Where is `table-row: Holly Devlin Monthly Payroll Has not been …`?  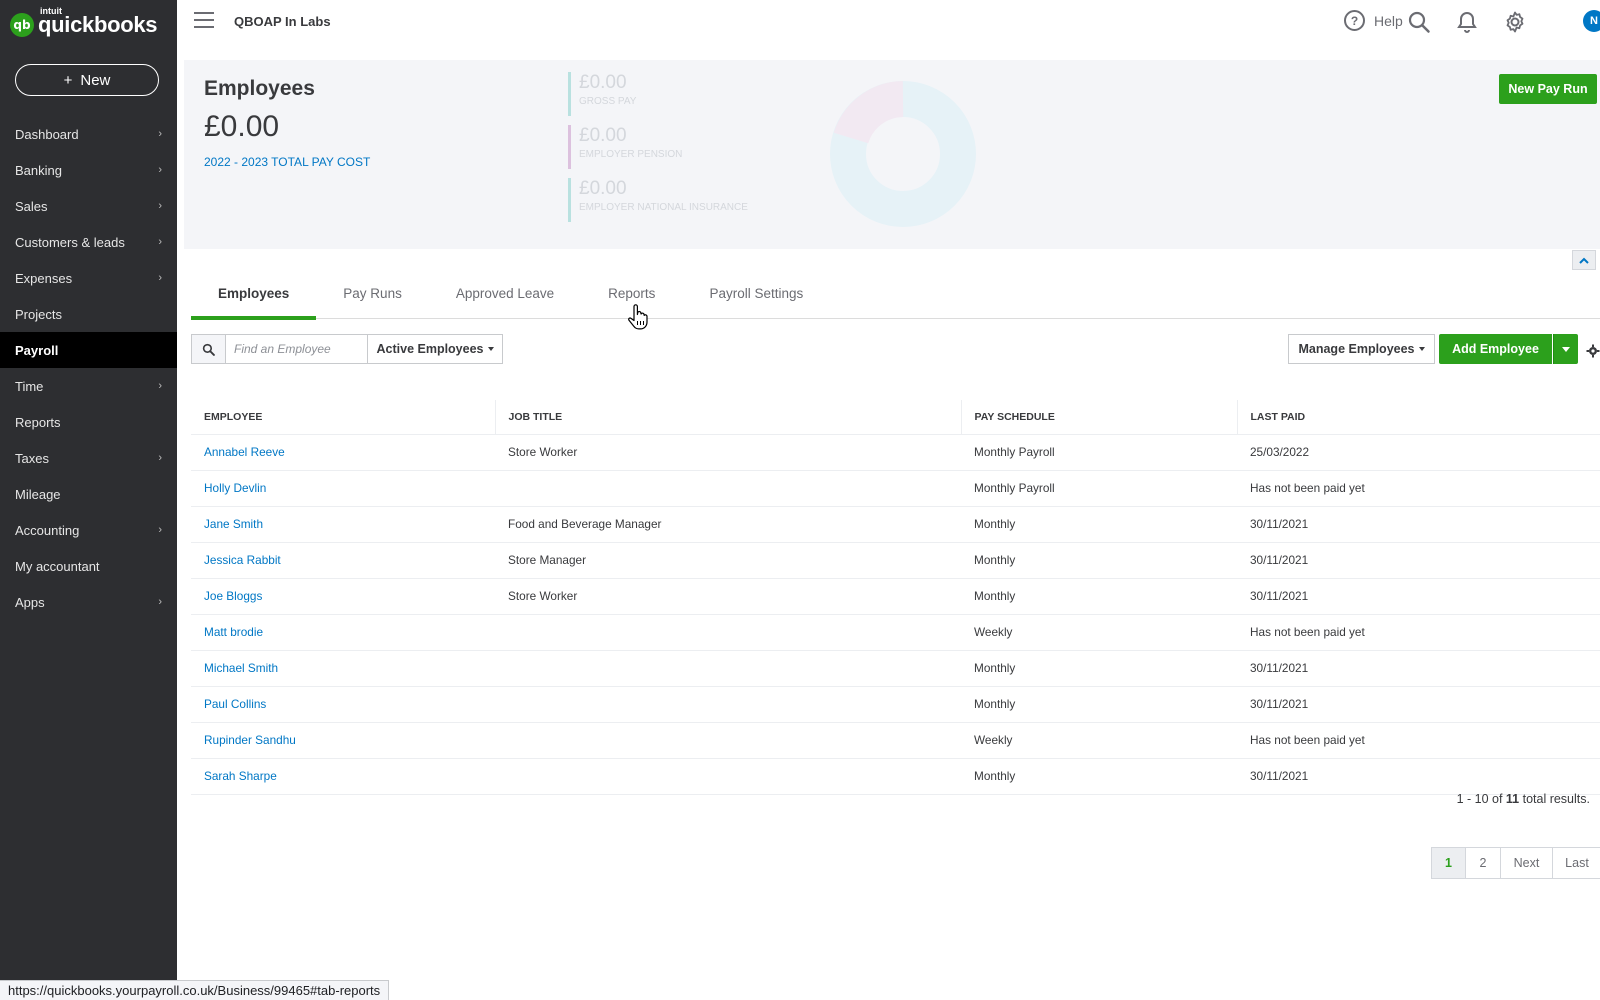 table-row: Holly Devlin Monthly Payroll Has not been … is located at coordinates (895, 488).